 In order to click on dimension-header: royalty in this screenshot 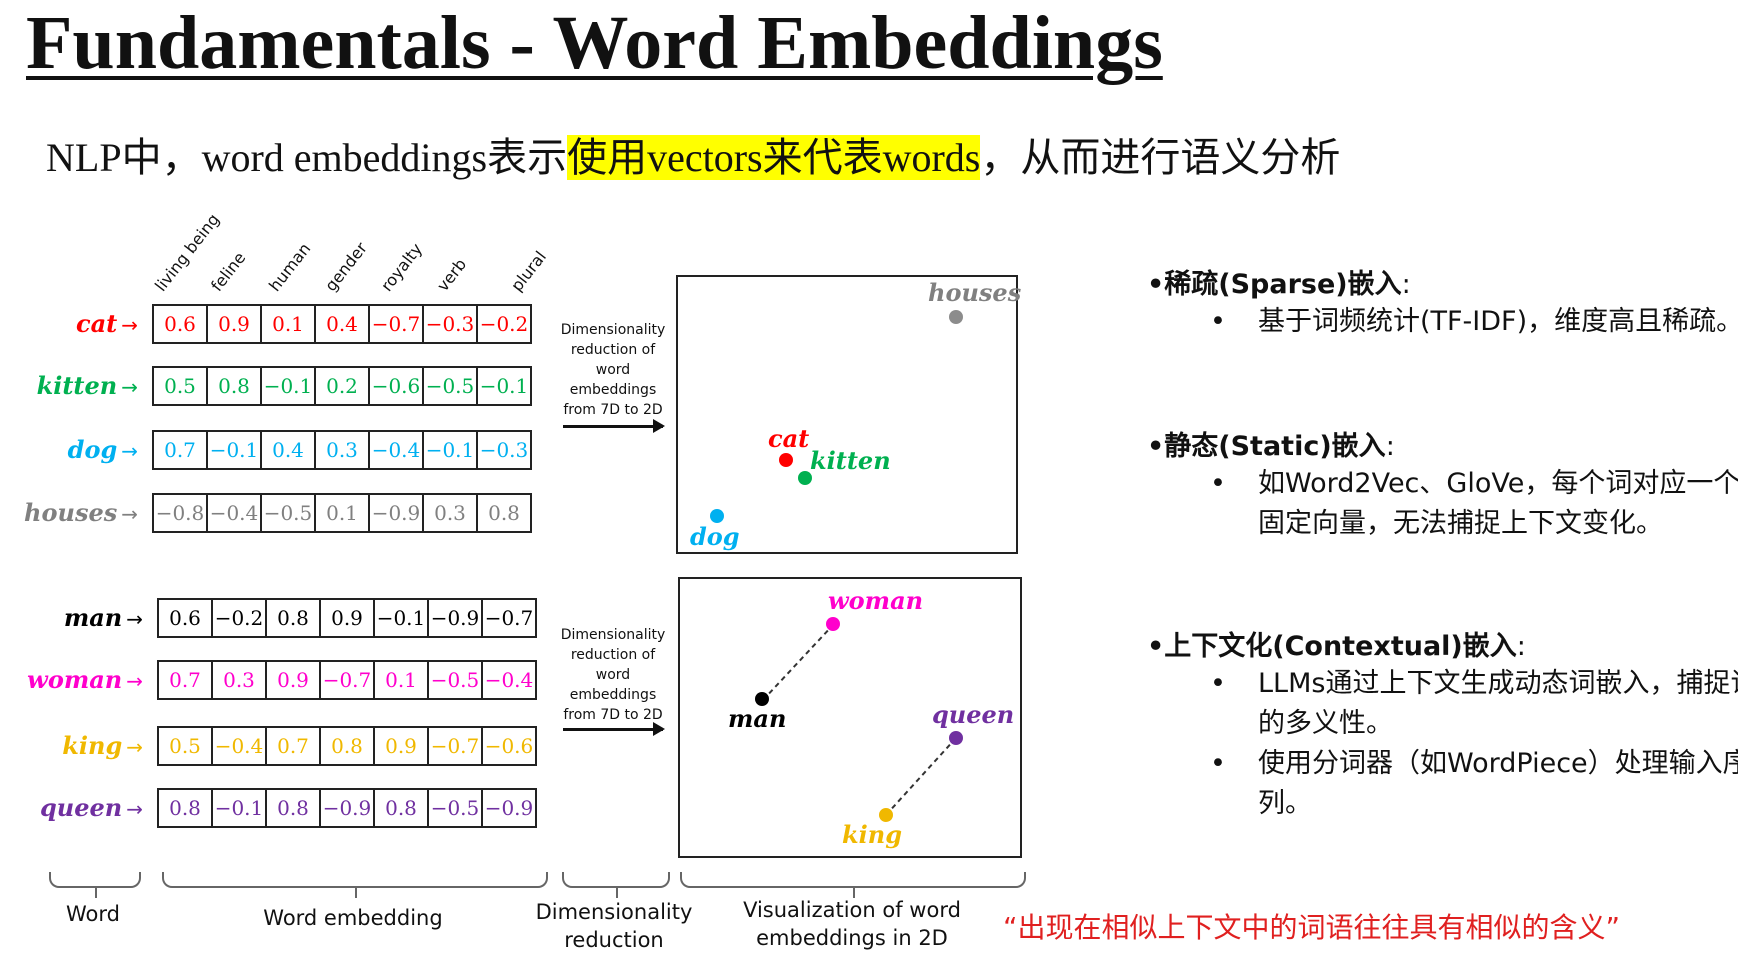, I will do `click(402, 267)`.